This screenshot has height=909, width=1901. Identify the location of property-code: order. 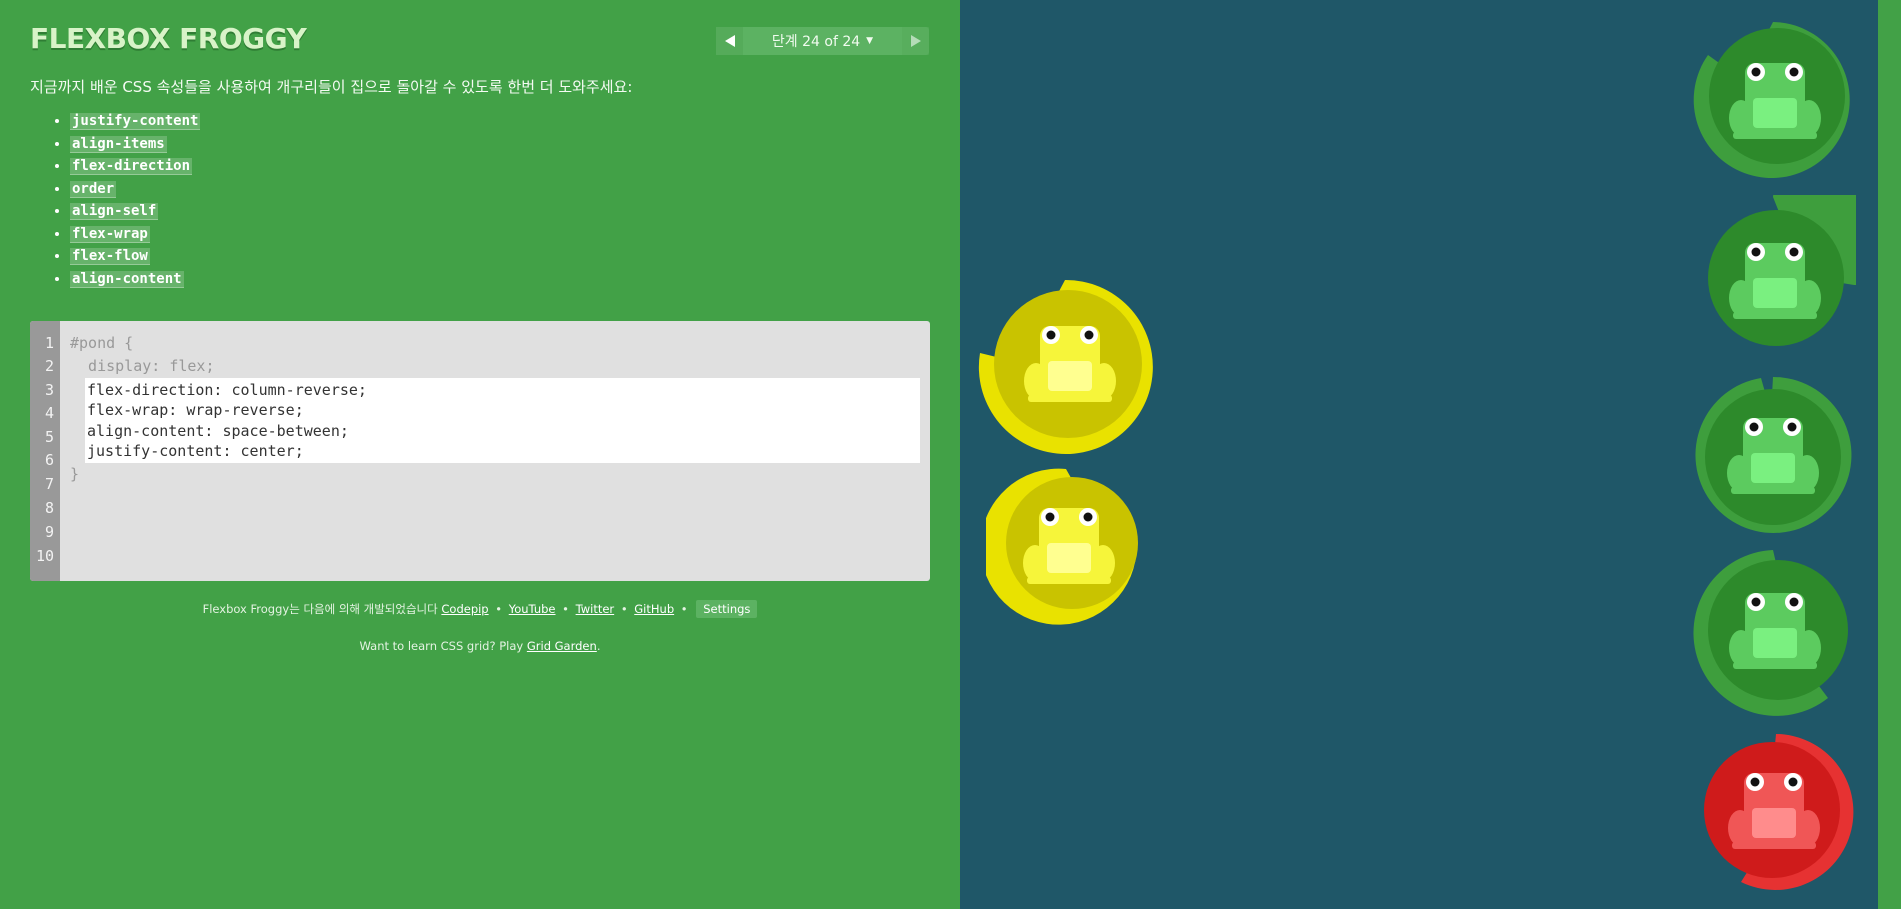
(93, 189).